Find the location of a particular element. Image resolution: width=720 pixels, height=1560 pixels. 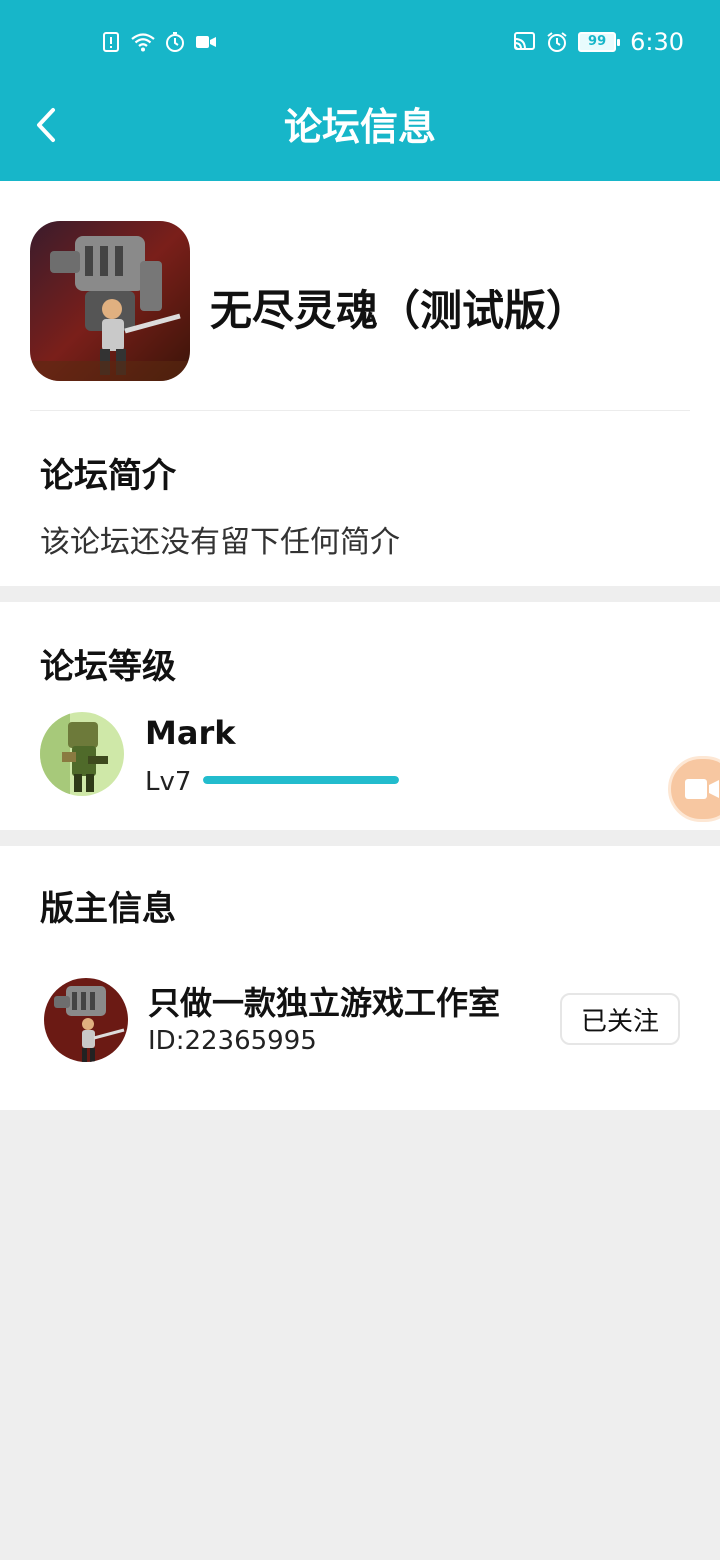

page-title: 论坛信息 is located at coordinates (359, 127).